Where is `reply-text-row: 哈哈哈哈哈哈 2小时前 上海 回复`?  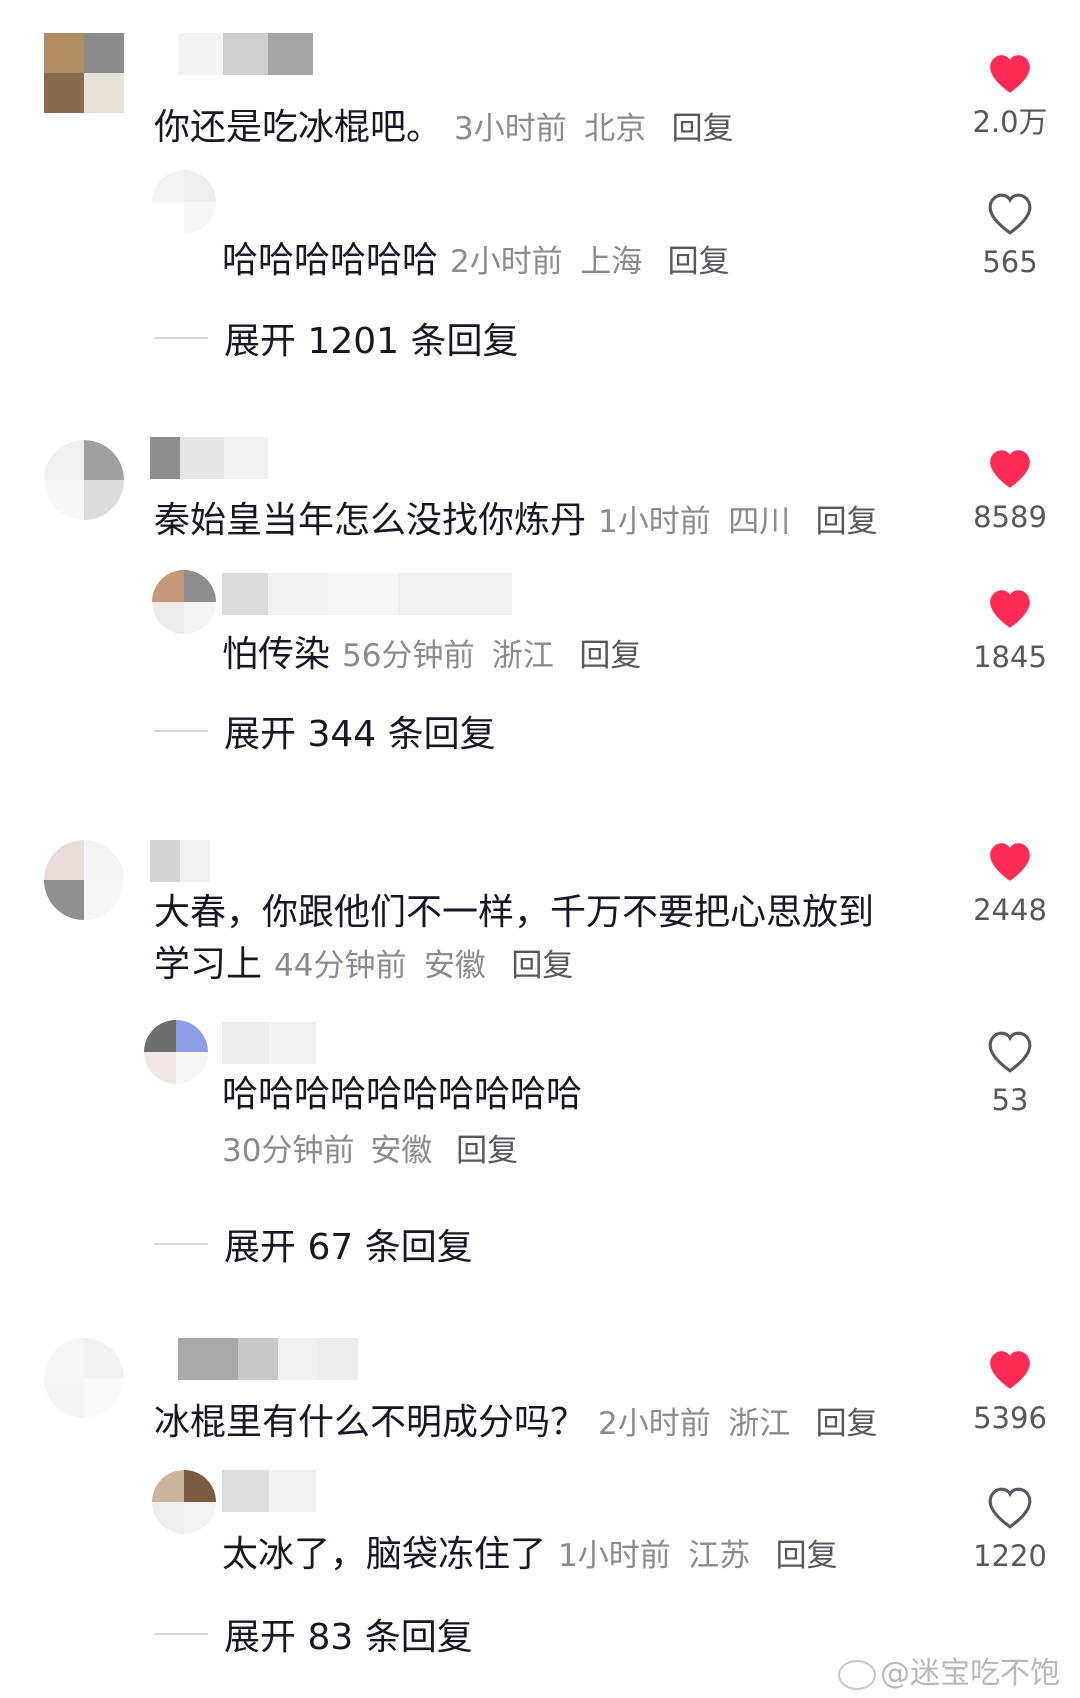
reply-text-row: 哈哈哈哈哈哈 2小时前 上海 回复 is located at coordinates (476, 261).